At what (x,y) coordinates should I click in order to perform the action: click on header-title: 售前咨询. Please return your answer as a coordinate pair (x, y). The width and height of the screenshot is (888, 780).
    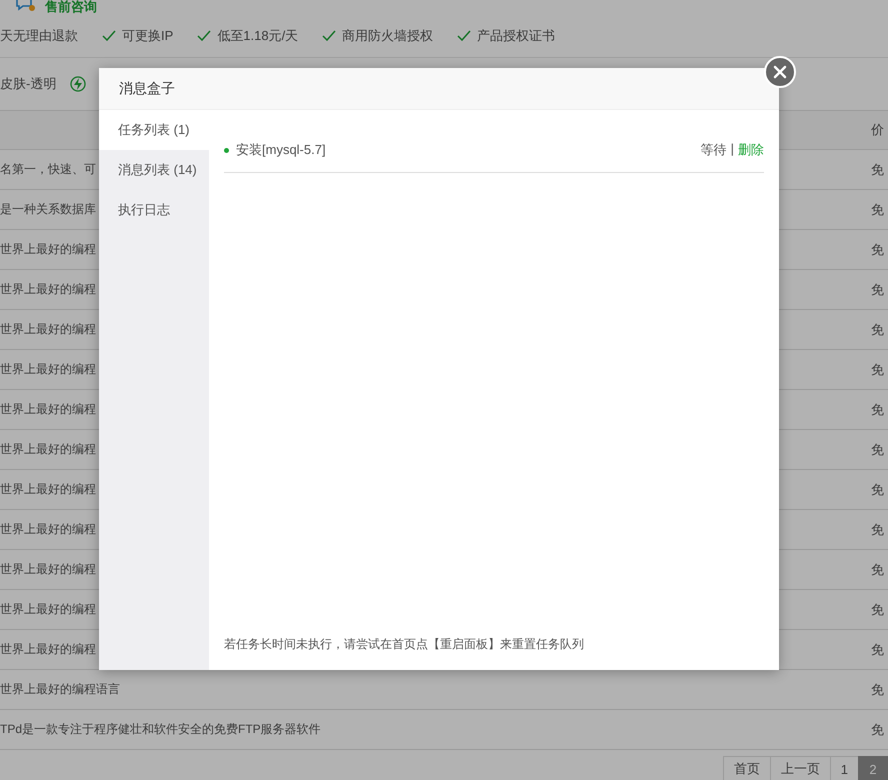
    Looking at the image, I should click on (71, 7).